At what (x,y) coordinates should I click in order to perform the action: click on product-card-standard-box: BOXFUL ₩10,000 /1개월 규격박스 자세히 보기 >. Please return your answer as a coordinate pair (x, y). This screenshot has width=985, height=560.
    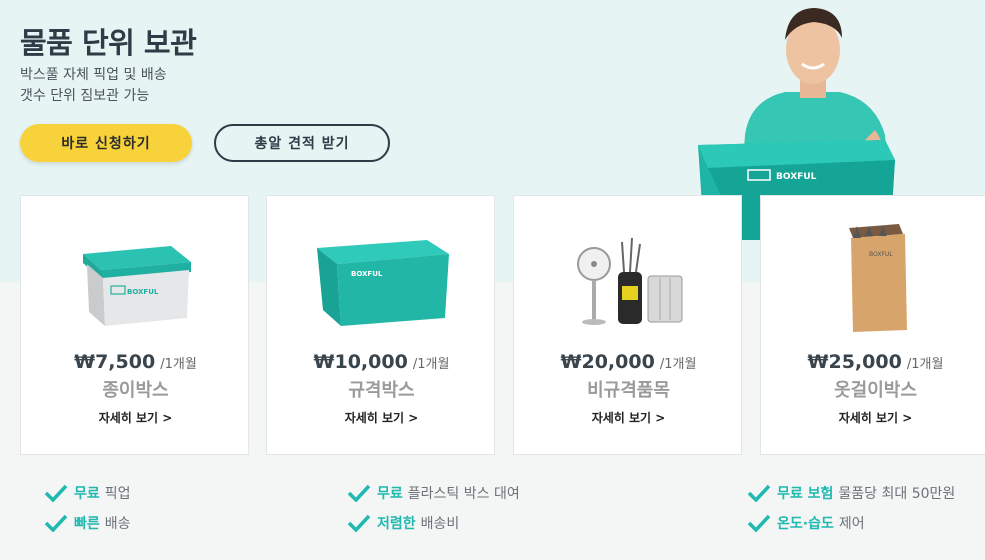
    Looking at the image, I should click on (380, 325).